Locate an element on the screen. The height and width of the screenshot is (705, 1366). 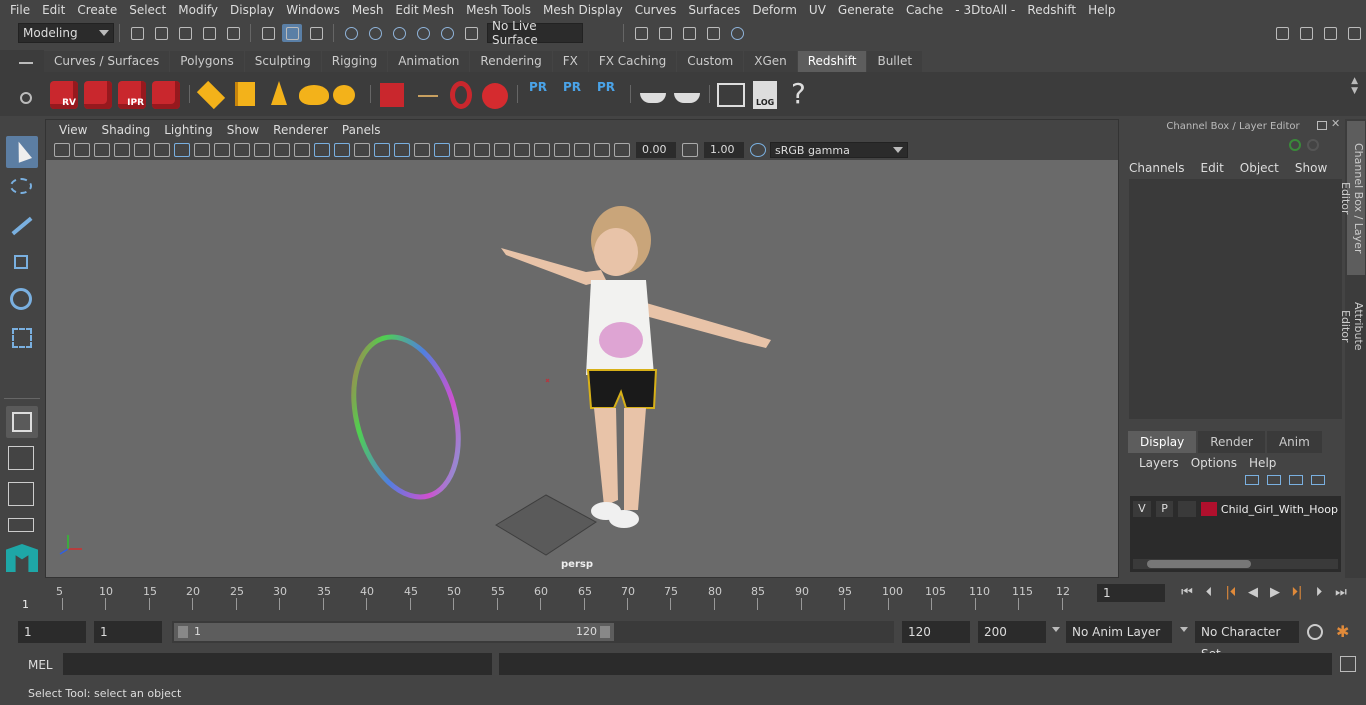
color-space-dropdown: sRGB gamma is located at coordinates (839, 150).